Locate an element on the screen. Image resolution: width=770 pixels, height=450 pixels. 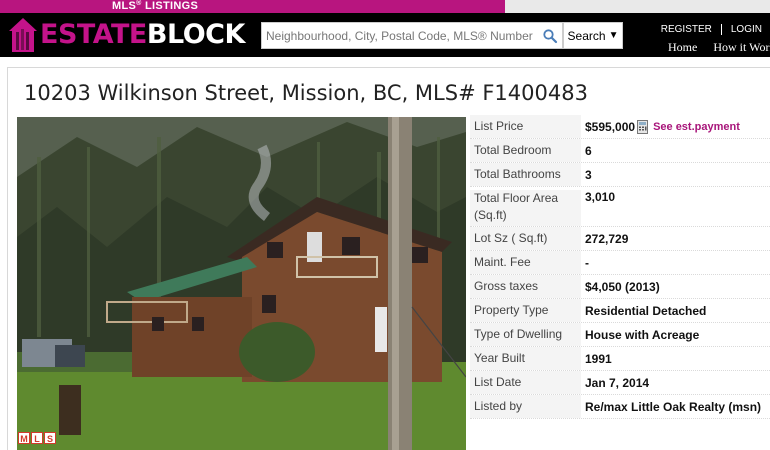
top-strip-accent is located at coordinates (252, 6).